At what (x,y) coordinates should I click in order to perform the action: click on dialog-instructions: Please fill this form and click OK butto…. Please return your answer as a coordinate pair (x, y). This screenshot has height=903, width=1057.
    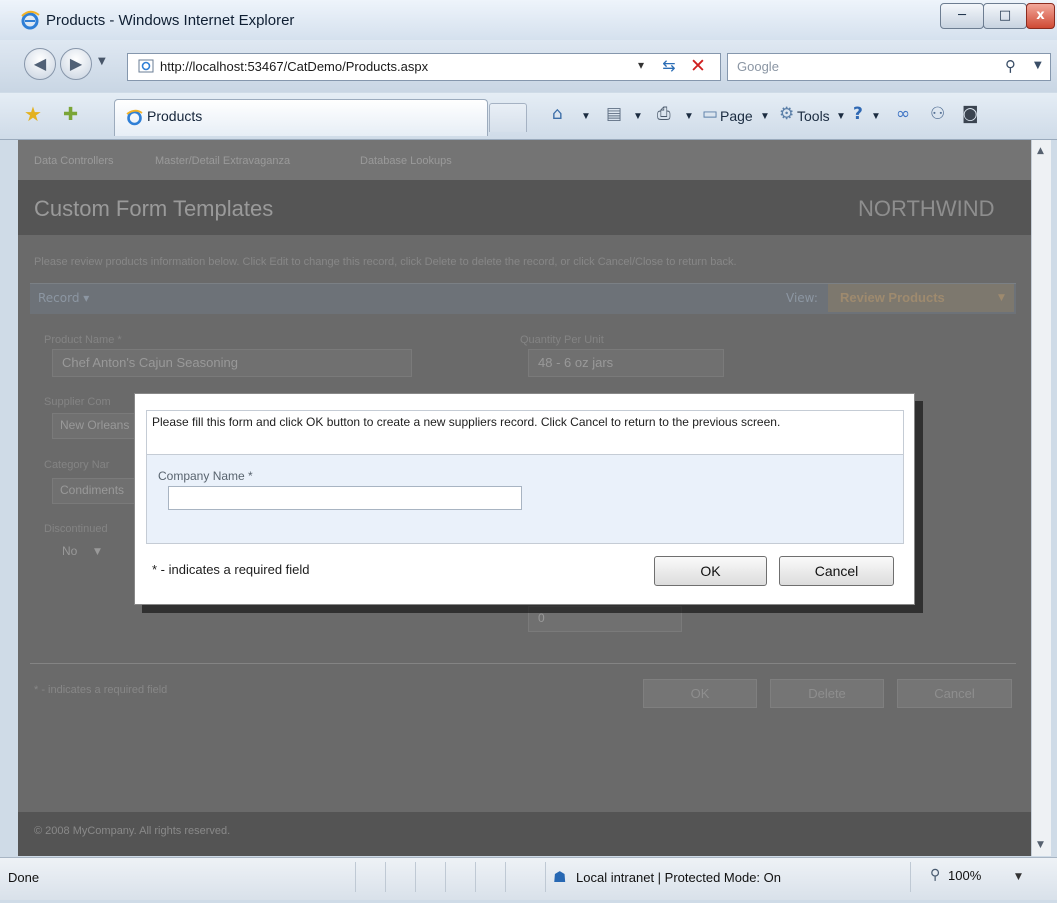
    Looking at the image, I should click on (466, 422).